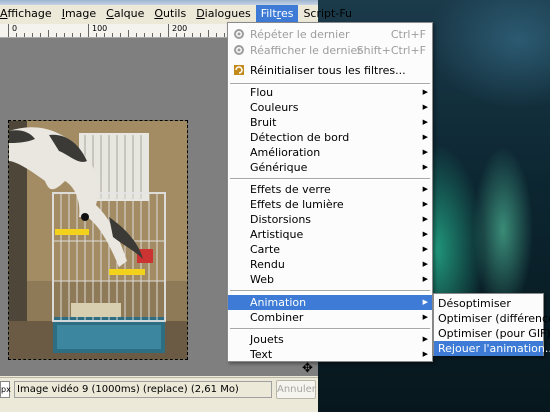 The height and width of the screenshot is (412, 550). What do you see at coordinates (223, 14) in the screenshot?
I see `menu-dialogues: Dialogues` at bounding box center [223, 14].